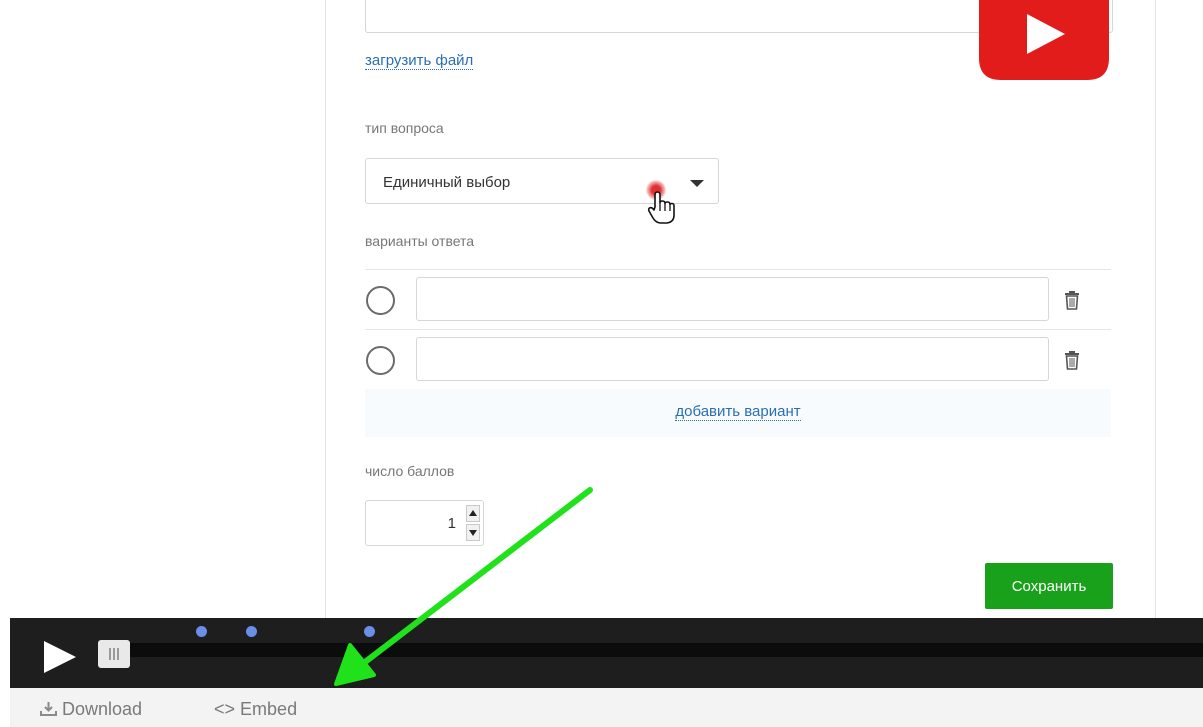 The height and width of the screenshot is (727, 1203). Describe the element at coordinates (424, 523) in the screenshot. I see `score-stepper: 1` at that location.